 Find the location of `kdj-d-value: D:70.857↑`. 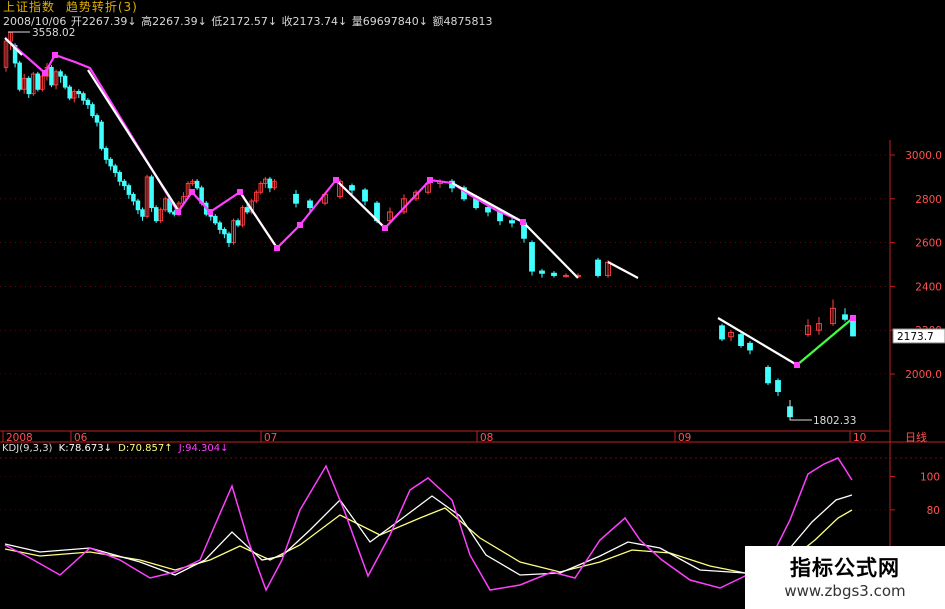

kdj-d-value: D:70.857↑ is located at coordinates (145, 448).